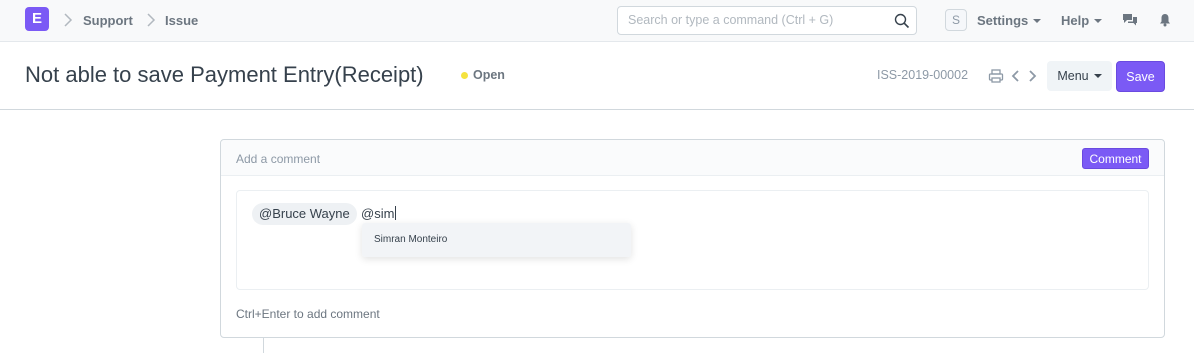  I want to click on breadcrumb-support: Support, so click(108, 20).